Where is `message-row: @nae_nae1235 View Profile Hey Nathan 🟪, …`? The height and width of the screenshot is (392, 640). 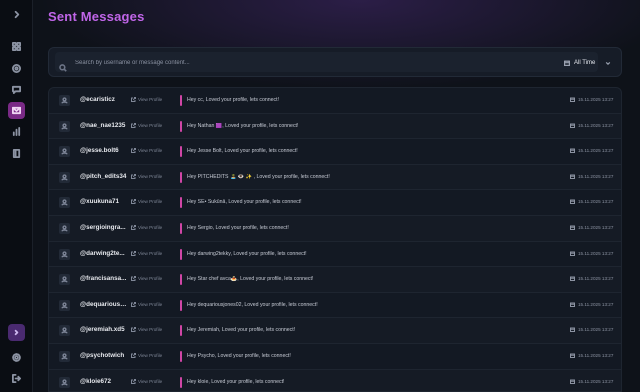
message-row: @nae_nae1235 View Profile Hey Nathan 🟪, … is located at coordinates (335, 126).